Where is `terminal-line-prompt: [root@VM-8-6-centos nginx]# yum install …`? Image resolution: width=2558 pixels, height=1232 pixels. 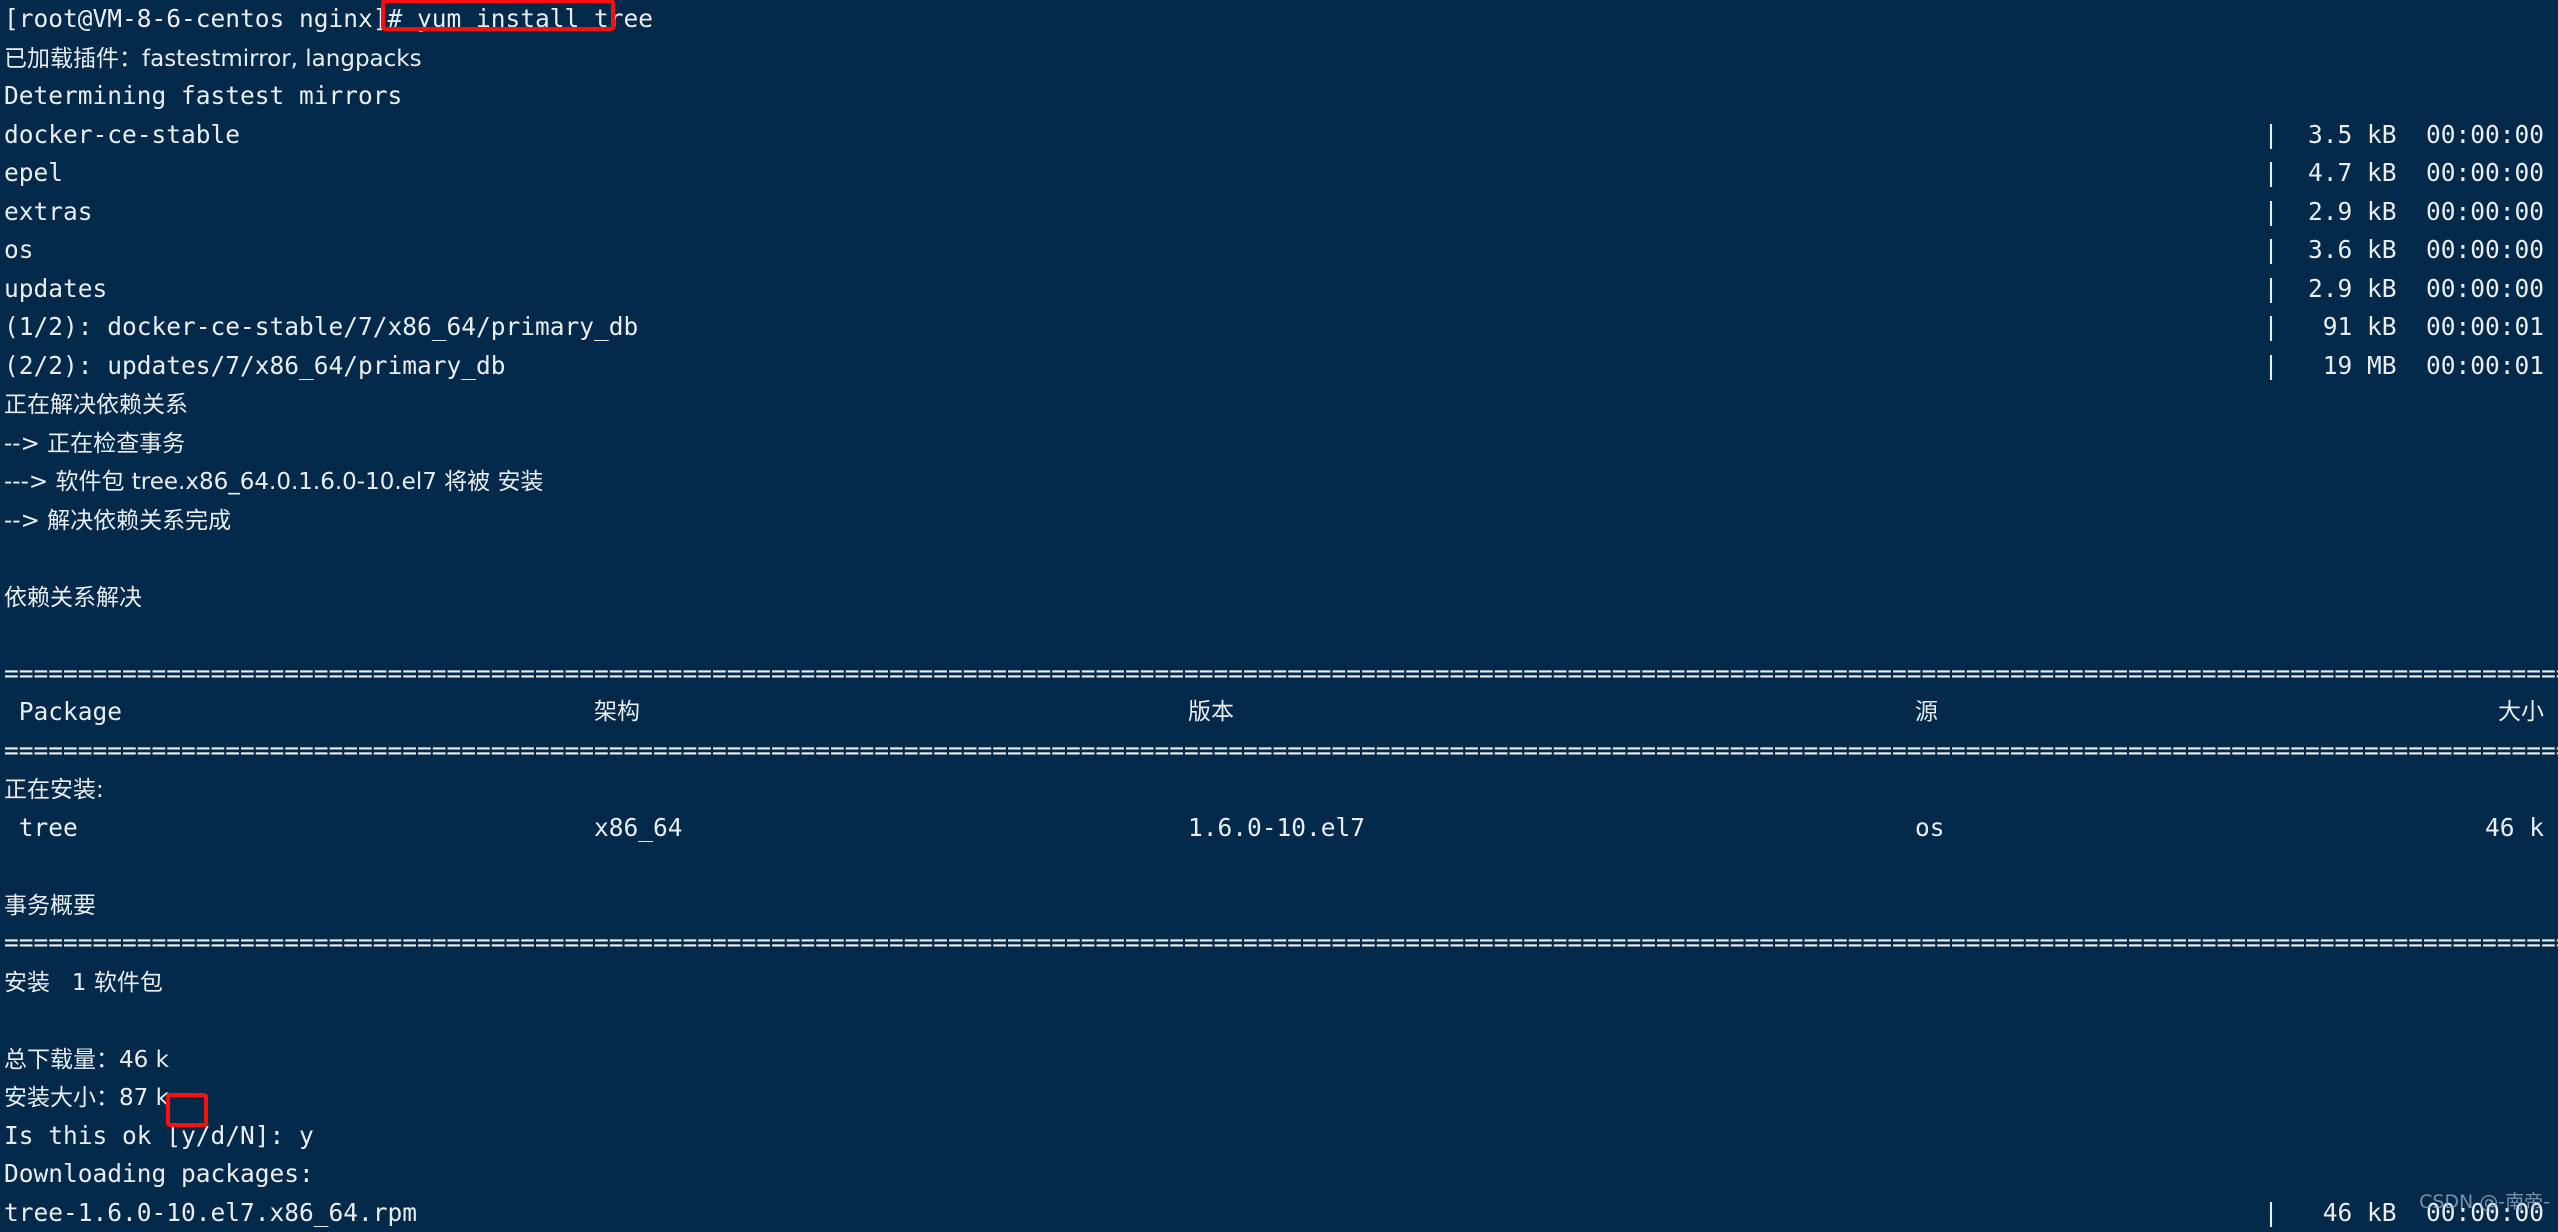 terminal-line-prompt: [root@VM-8-6-centos nginx]# yum install … is located at coordinates (1279, 19).